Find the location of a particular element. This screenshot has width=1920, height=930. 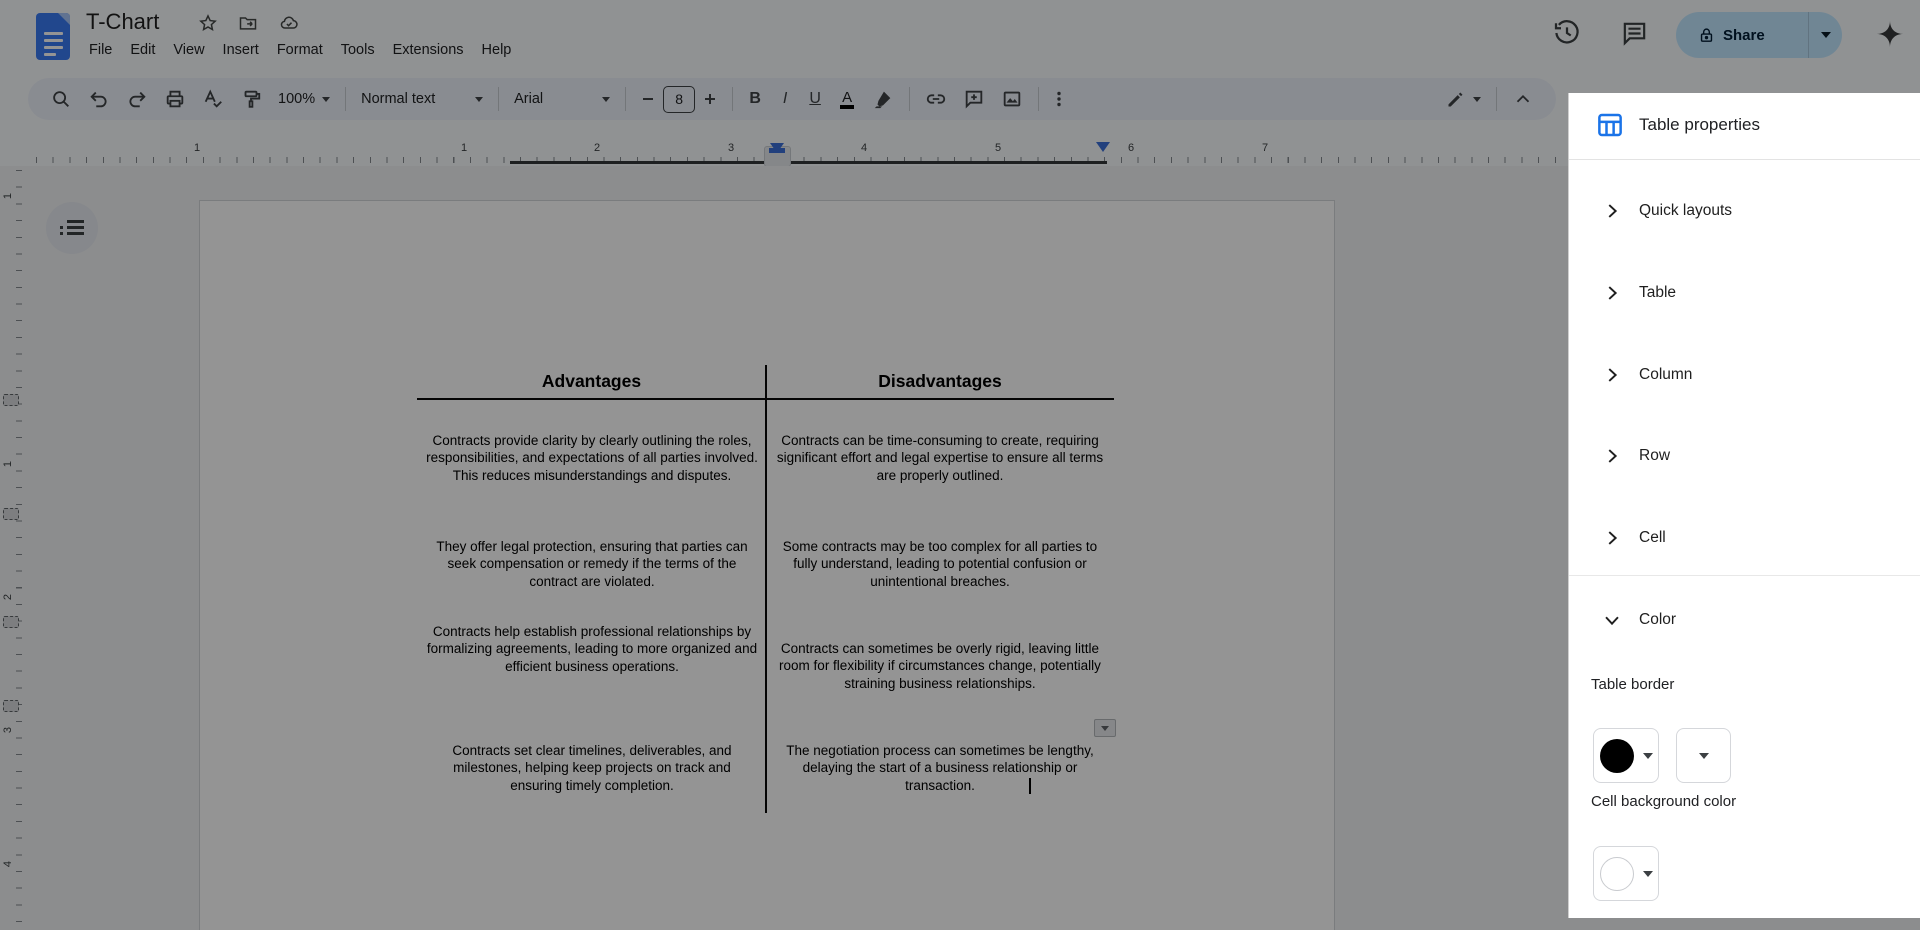

section-row: Row is located at coordinates (1744, 456).